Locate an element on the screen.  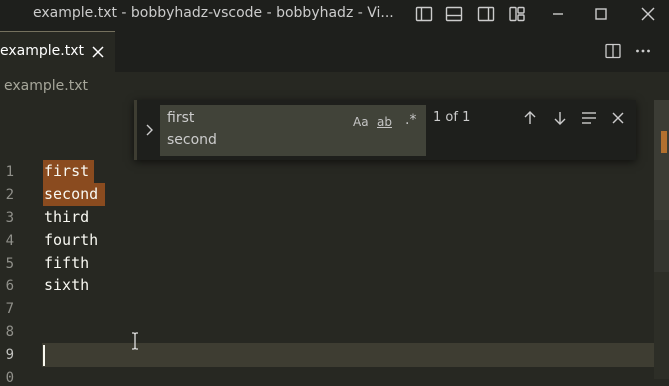
text-cursor is located at coordinates (44, 355).